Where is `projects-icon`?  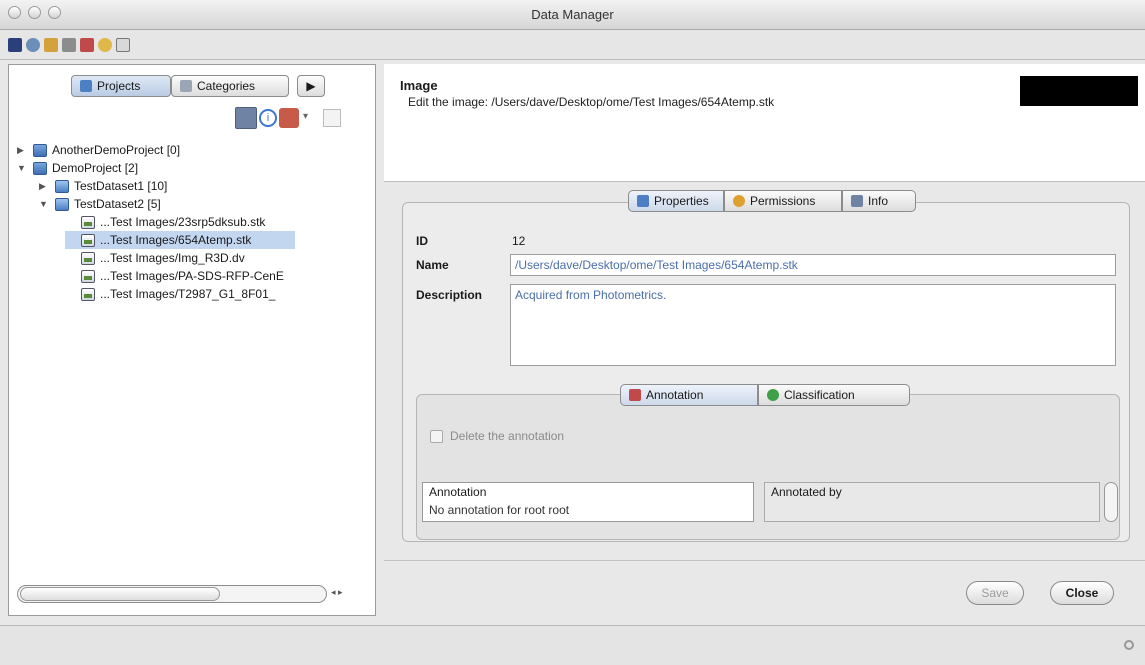 projects-icon is located at coordinates (86, 86).